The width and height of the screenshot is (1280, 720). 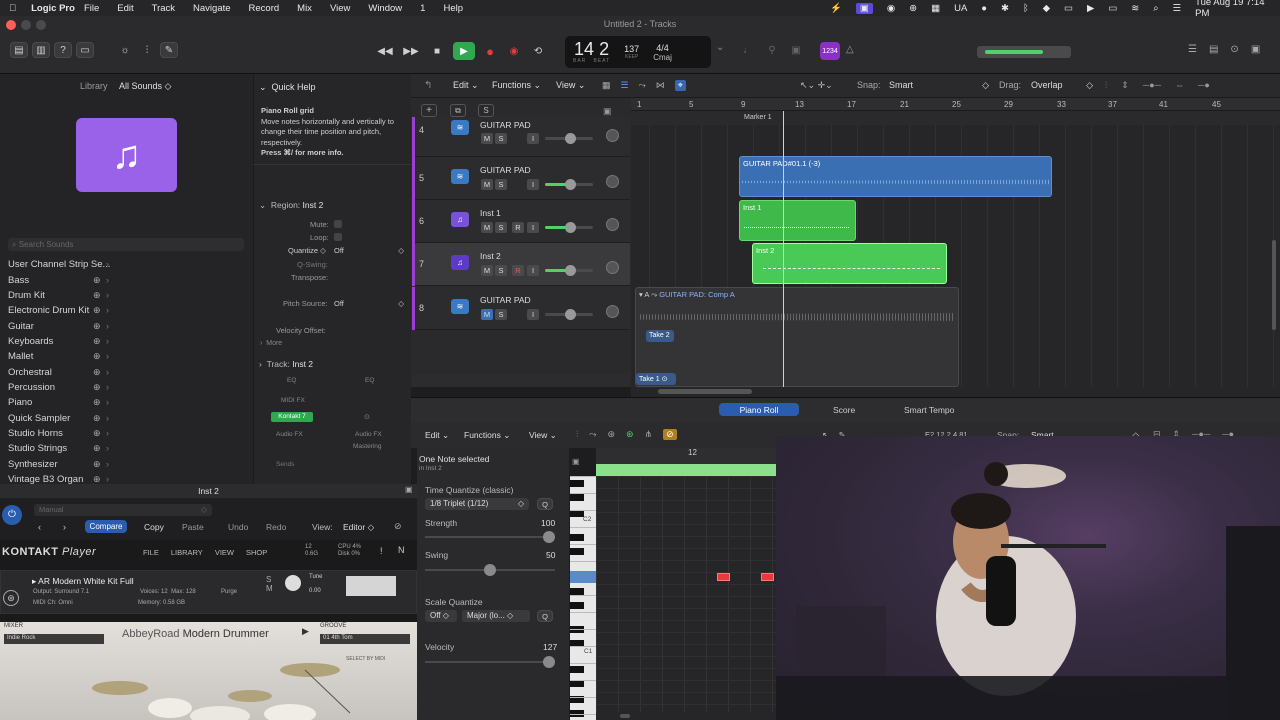 I want to click on status-icon: ●, so click(x=984, y=8).